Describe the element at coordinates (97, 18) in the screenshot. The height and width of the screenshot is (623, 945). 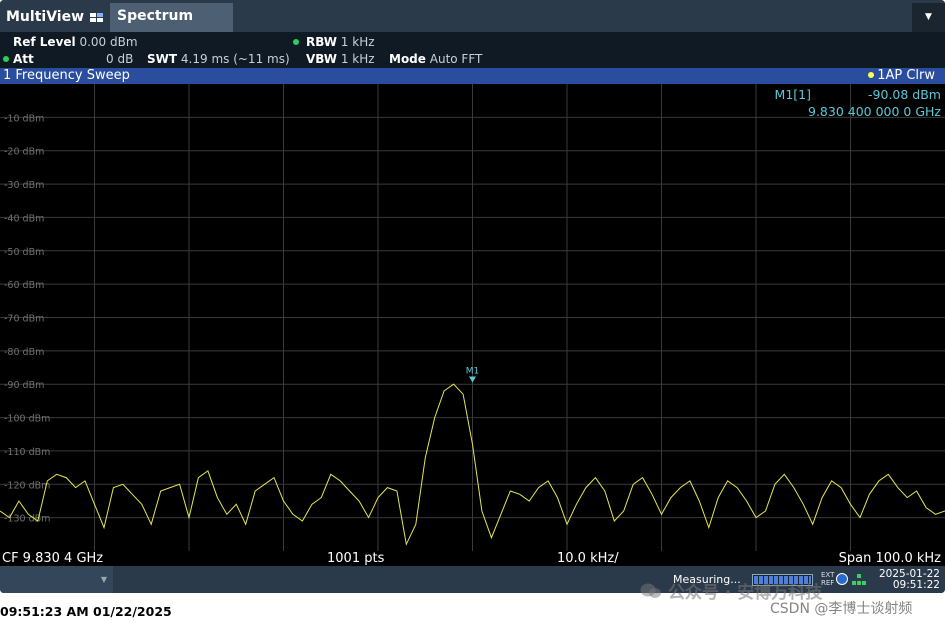
I see `multiview-grid-icon` at that location.